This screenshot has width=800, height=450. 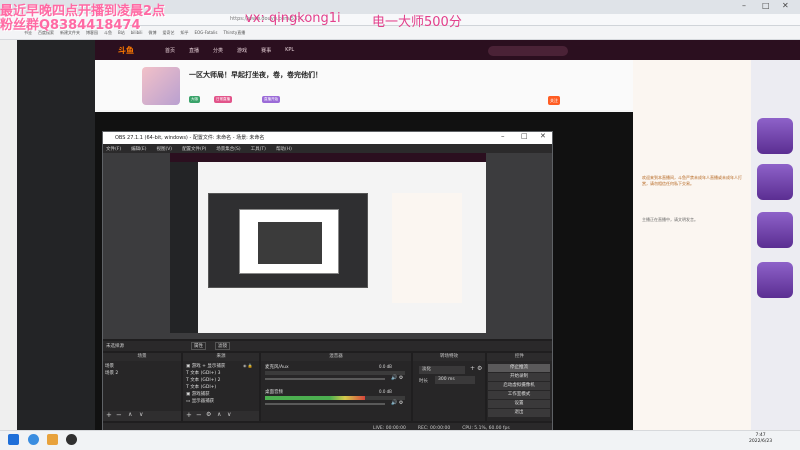 I want to click on source-item: ▣ 游戏捕获, so click(x=198, y=394).